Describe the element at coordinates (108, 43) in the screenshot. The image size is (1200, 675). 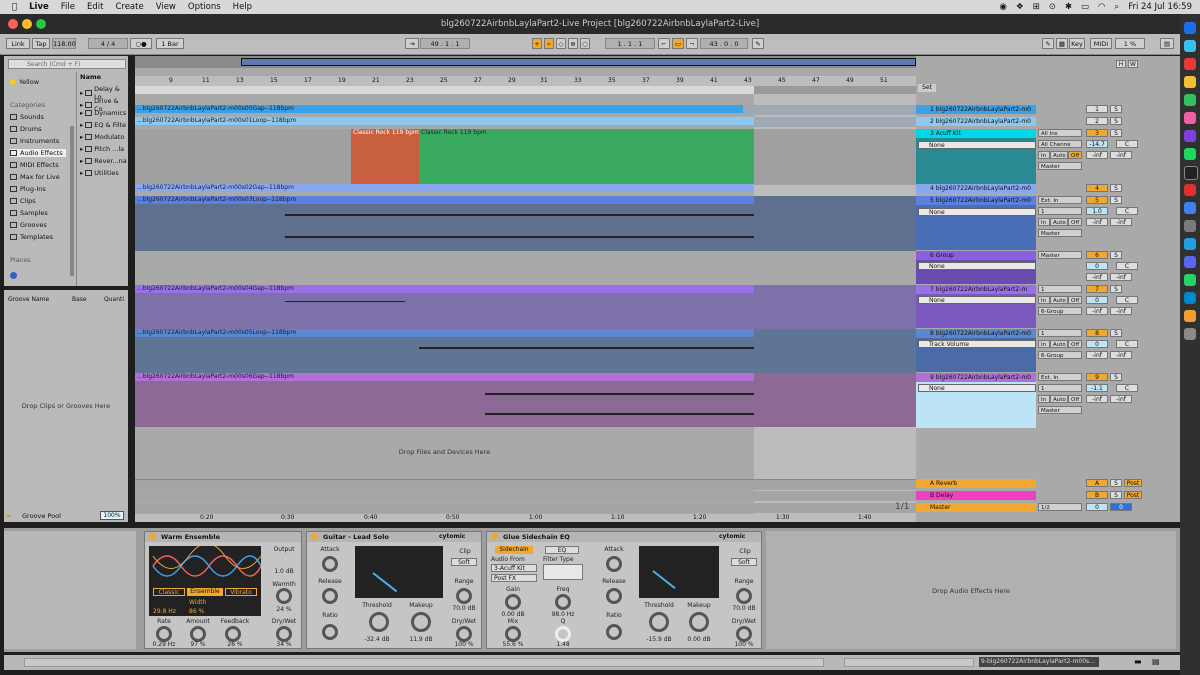
I see `time-signature-field: 4 / 4` at that location.